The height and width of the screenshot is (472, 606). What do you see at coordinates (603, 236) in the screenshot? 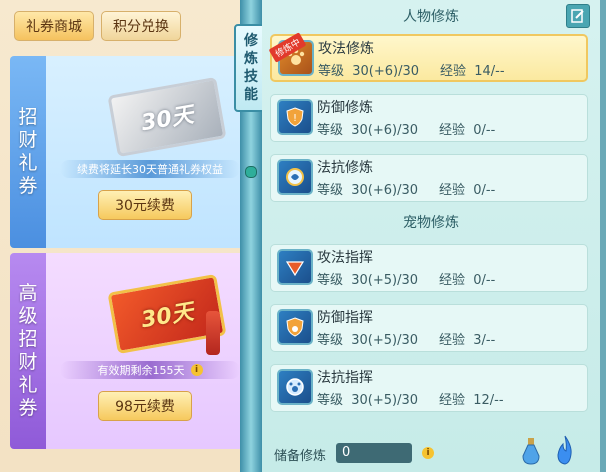
I see `right-edge-strip` at bounding box center [603, 236].